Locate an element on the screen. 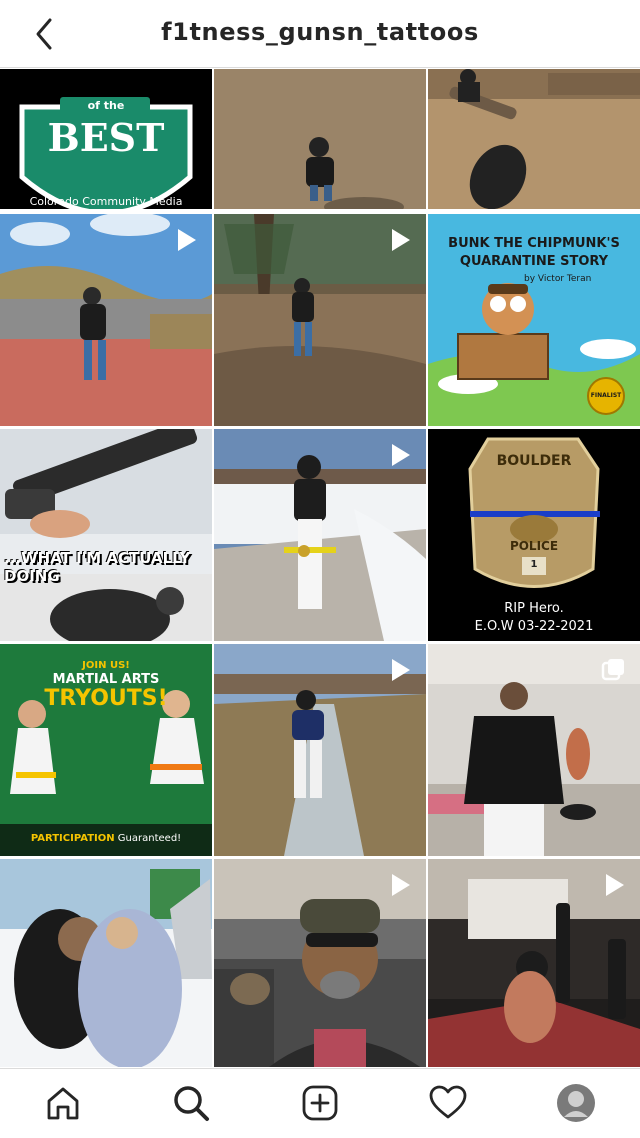  promo-line2: TRYOUTS! is located at coordinates (106, 698).